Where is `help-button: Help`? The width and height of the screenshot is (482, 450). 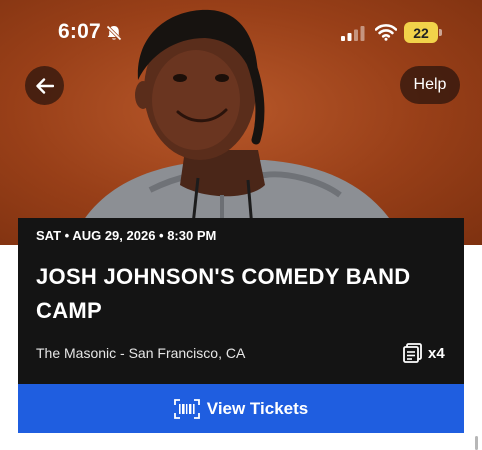
help-button: Help is located at coordinates (430, 85).